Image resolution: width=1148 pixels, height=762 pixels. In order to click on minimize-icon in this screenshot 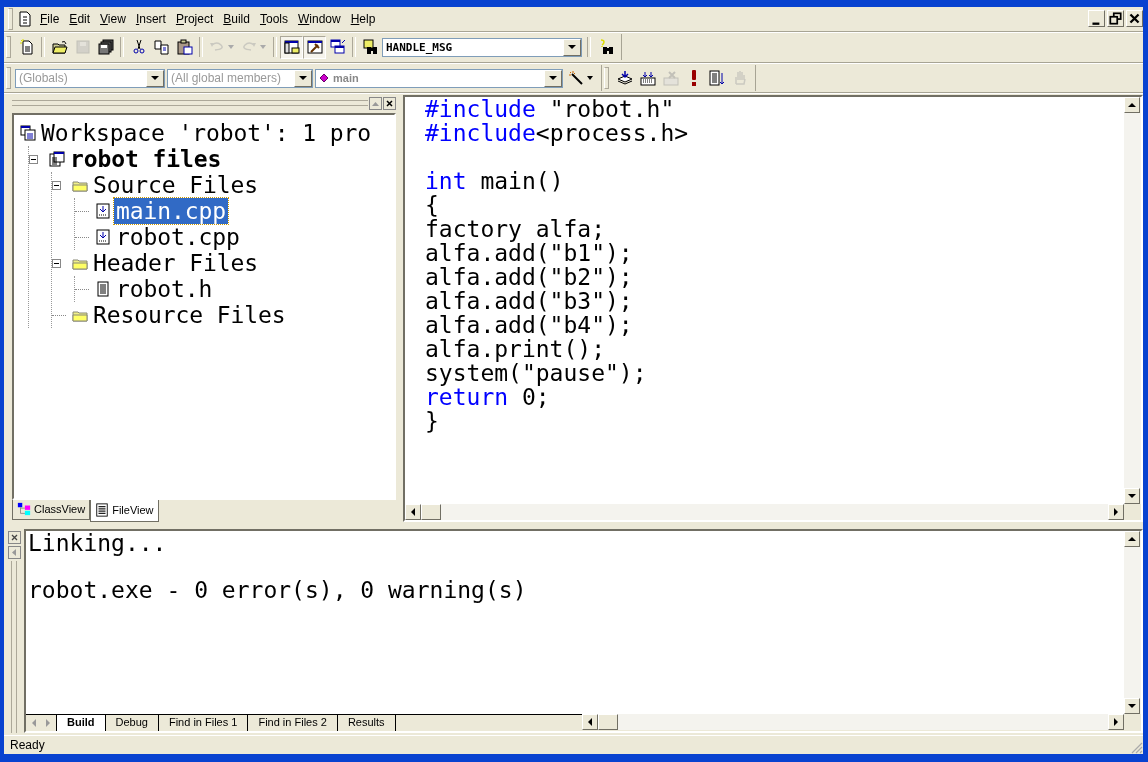, I will do `click(1096, 19)`.